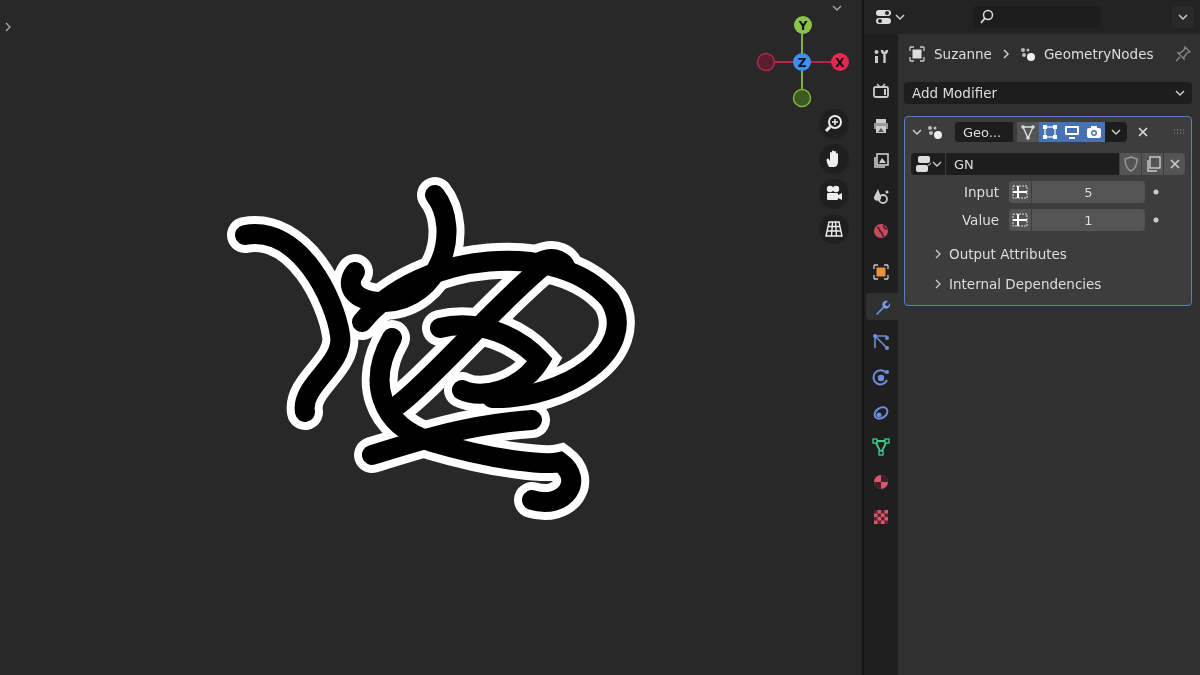 Image resolution: width=1200 pixels, height=675 pixels. I want to click on camera-icon, so click(1094, 132).